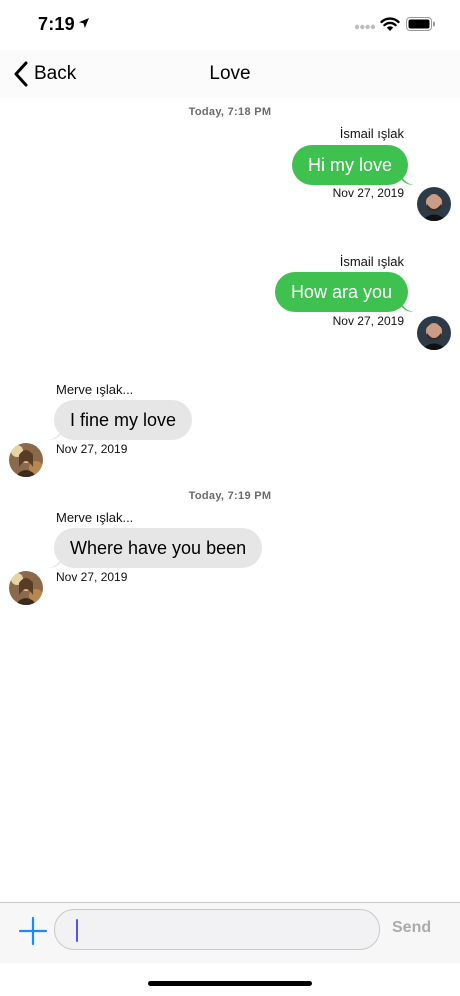 The width and height of the screenshot is (460, 996). What do you see at coordinates (84, 23) in the screenshot?
I see `location-arrow-icon` at bounding box center [84, 23].